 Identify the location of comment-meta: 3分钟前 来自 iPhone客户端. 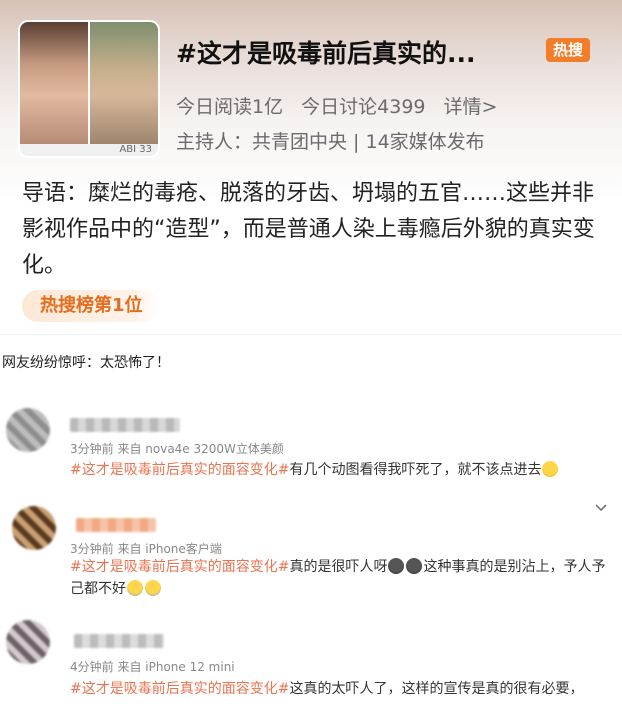
(146, 549).